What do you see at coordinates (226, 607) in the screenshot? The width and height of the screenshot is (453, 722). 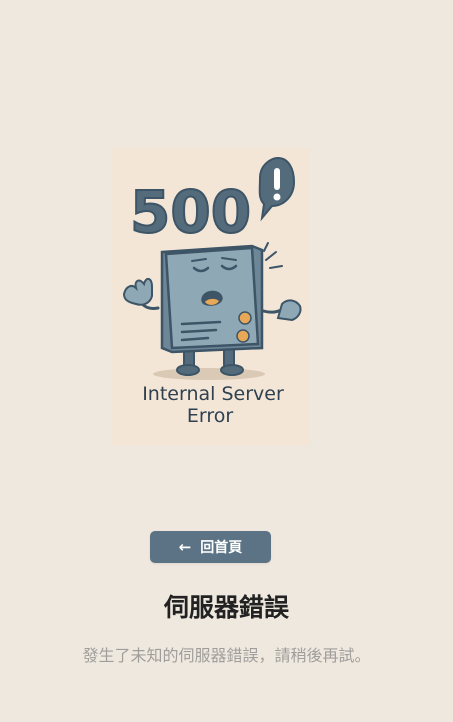 I see `page-title: 伺服器錯誤` at bounding box center [226, 607].